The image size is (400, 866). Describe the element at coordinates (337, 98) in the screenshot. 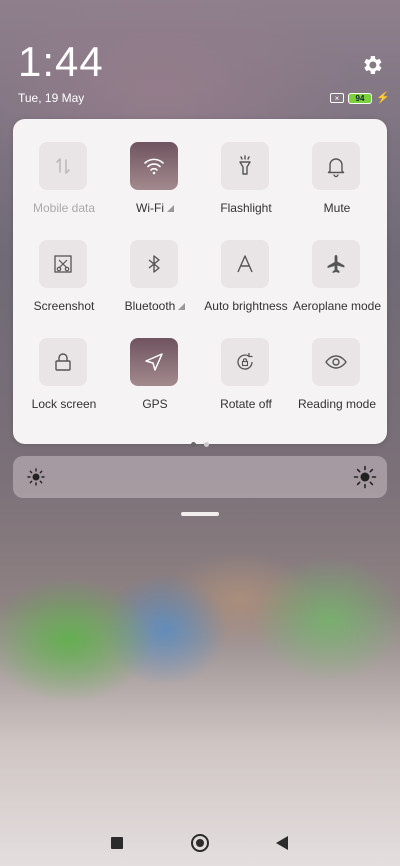

I see `no-sim-icon: ×` at that location.